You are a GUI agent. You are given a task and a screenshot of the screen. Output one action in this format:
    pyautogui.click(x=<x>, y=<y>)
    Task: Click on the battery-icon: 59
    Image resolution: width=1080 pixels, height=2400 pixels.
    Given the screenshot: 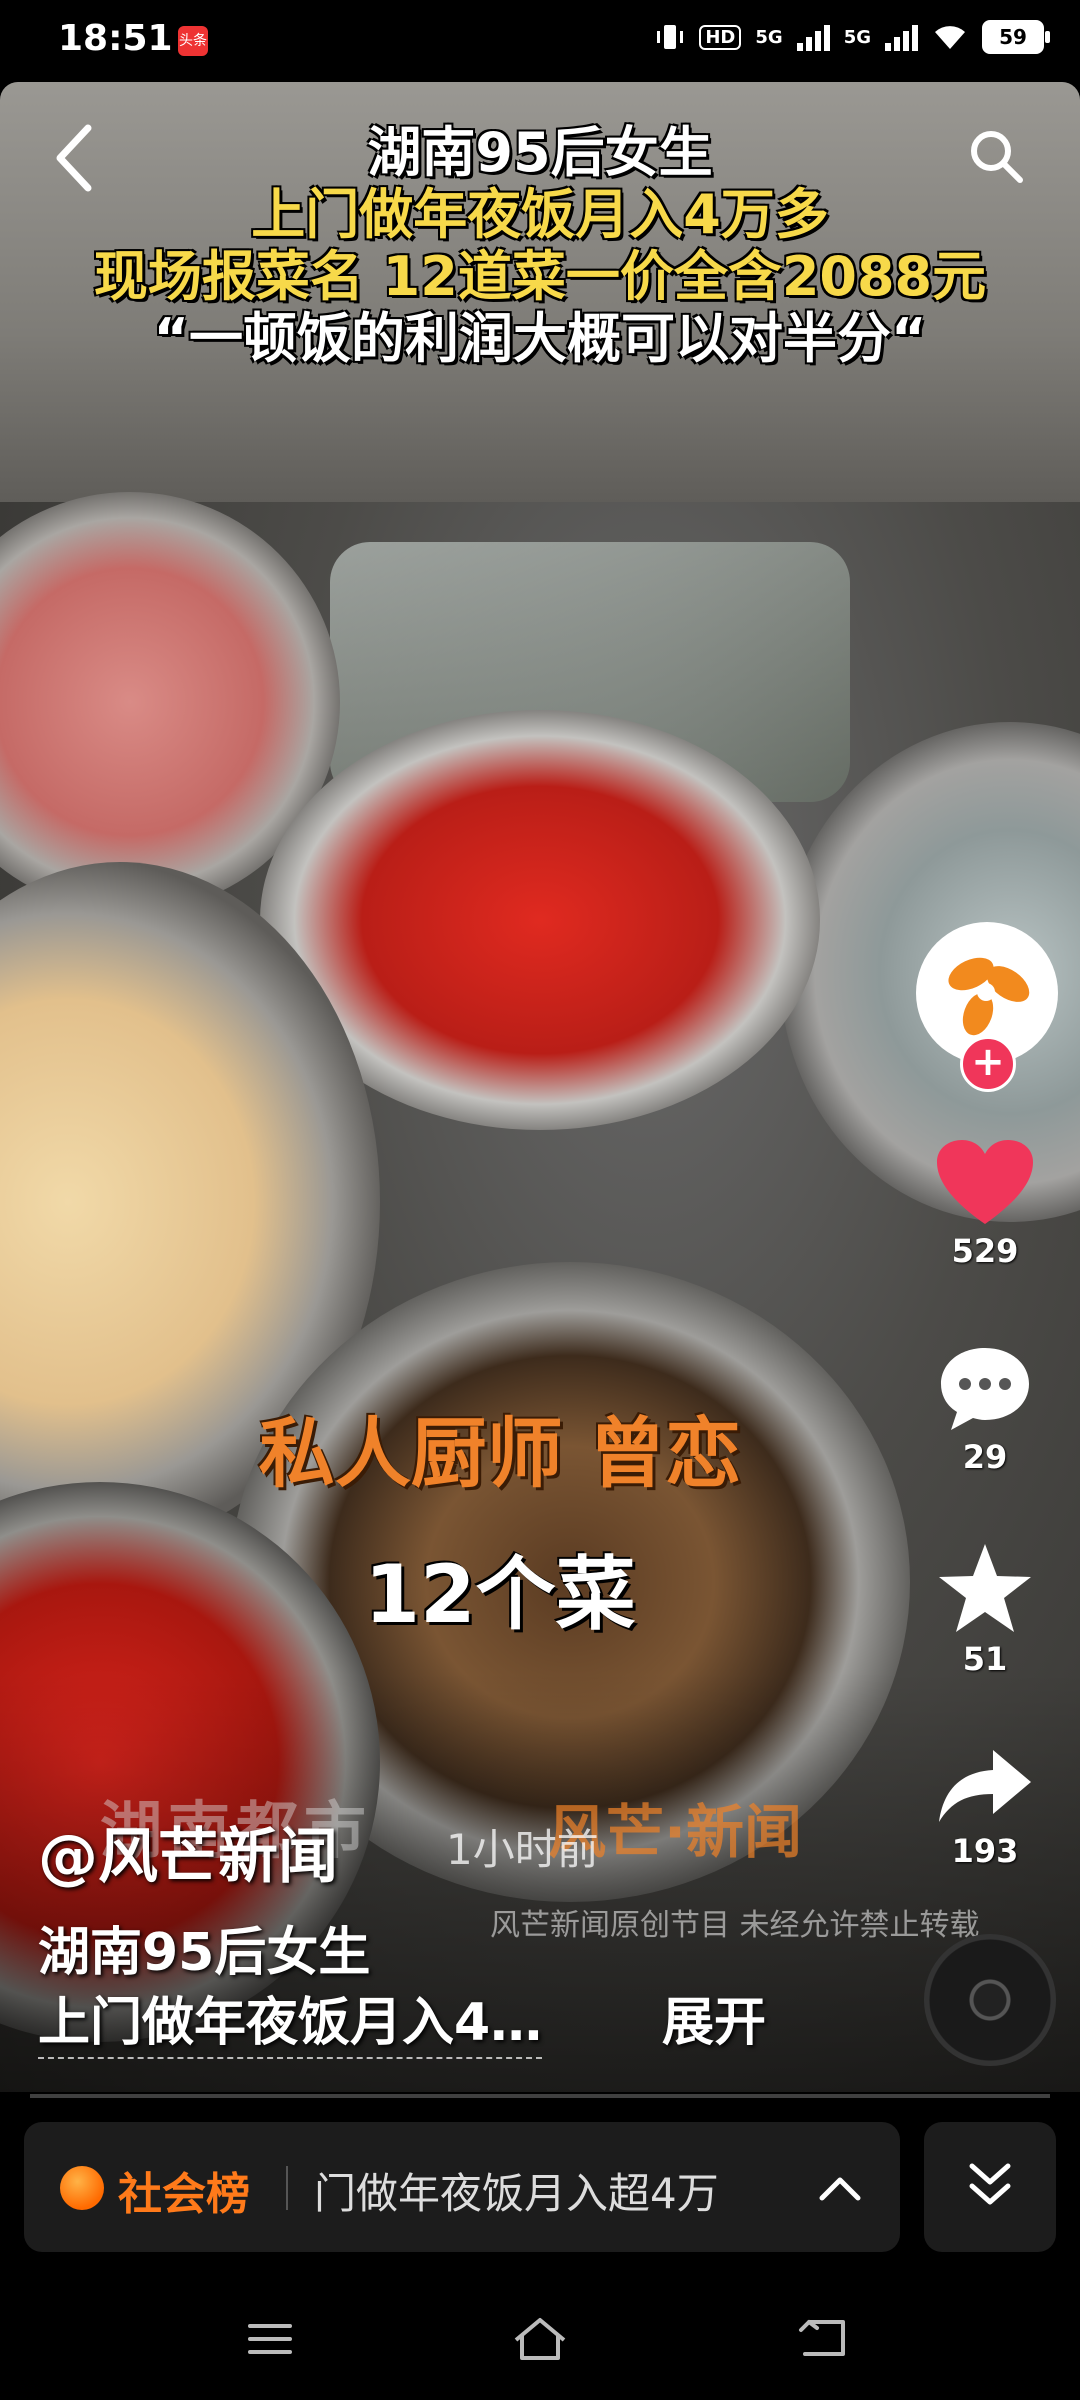 What is the action you would take?
    pyautogui.click(x=1016, y=37)
    